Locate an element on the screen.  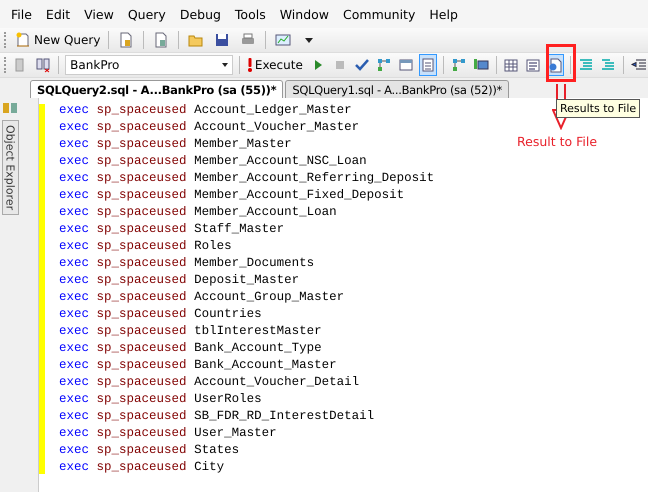
object-explorer-icon is located at coordinates (10, 108).